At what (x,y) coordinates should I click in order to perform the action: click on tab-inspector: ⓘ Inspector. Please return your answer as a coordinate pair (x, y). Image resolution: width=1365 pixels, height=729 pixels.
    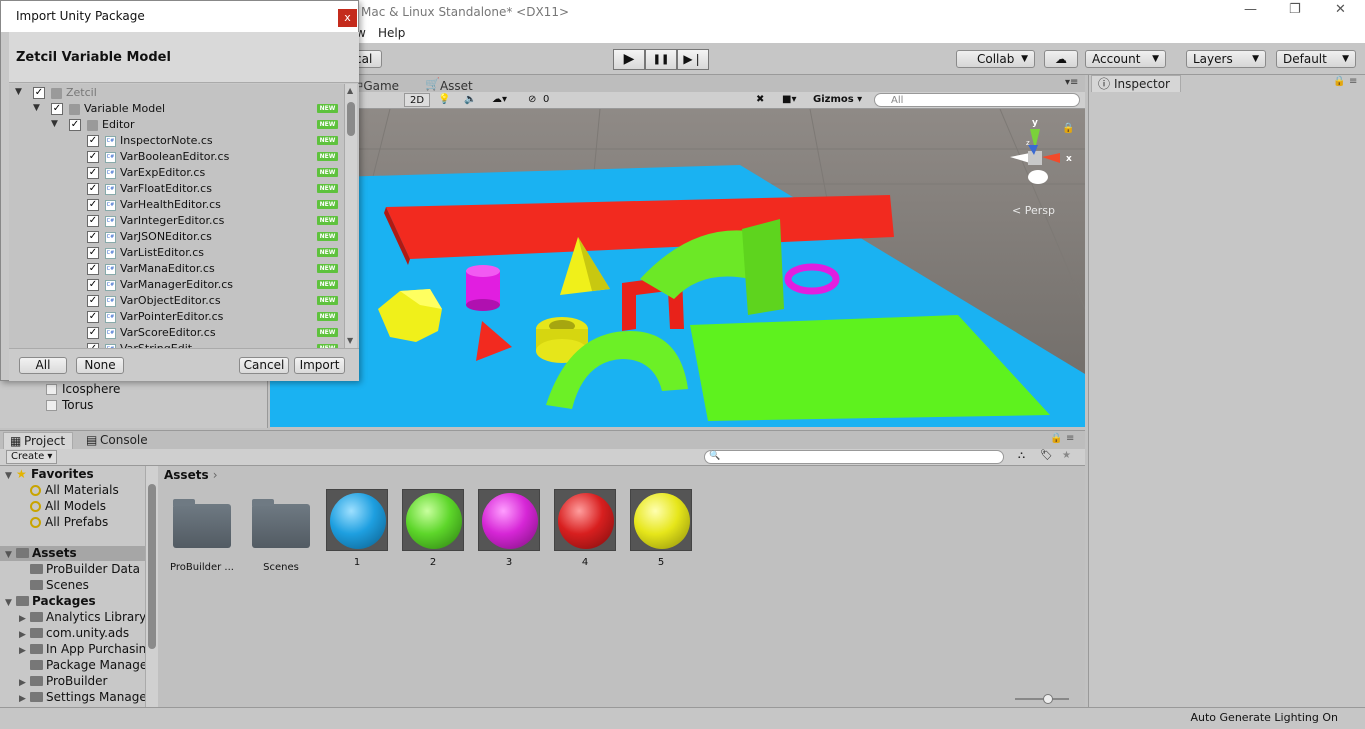
    Looking at the image, I should click on (1136, 83).